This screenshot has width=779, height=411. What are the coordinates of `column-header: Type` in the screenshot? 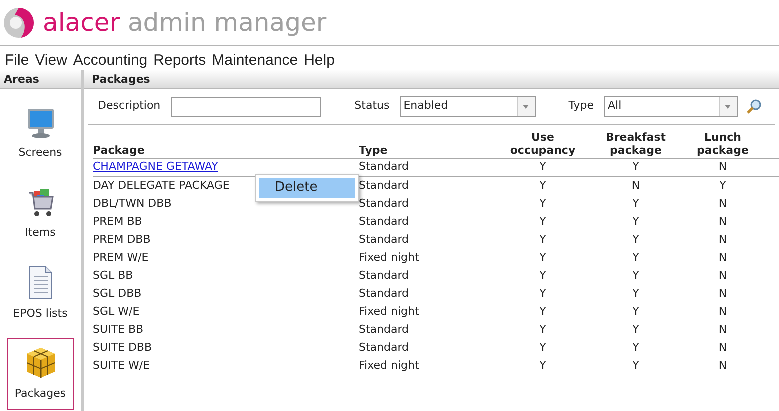 It's located at (374, 151).